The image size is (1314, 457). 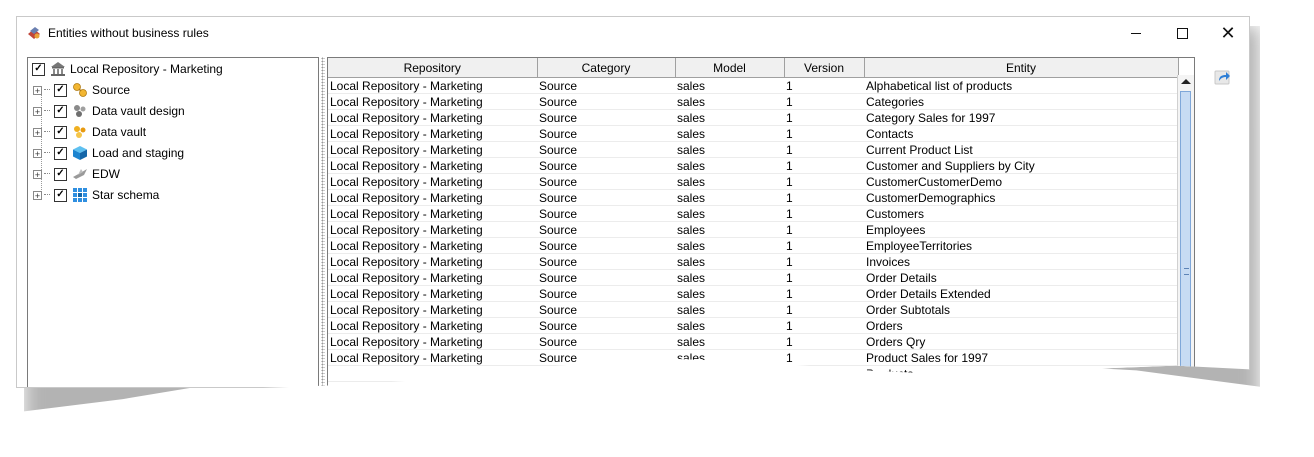 What do you see at coordinates (109, 111) in the screenshot?
I see `tree-item-data-vault-design: + Data vault design` at bounding box center [109, 111].